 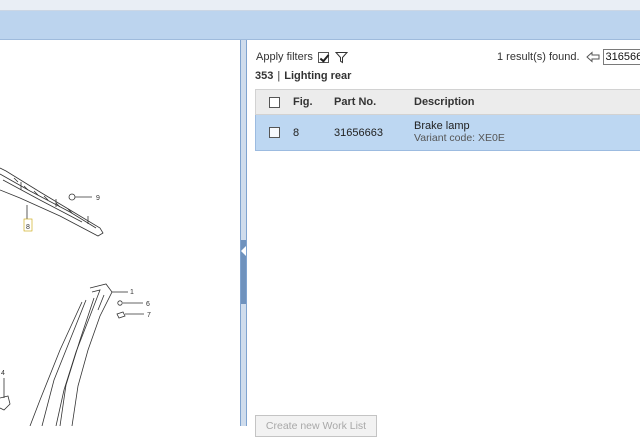 I want to click on pane-splitter, so click(x=243, y=233).